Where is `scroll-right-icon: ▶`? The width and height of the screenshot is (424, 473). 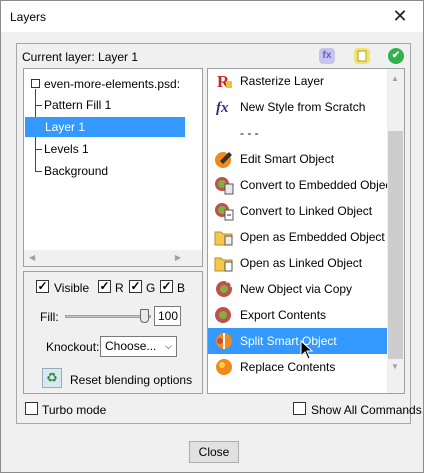
scroll-right-icon: ▶ is located at coordinates (178, 257).